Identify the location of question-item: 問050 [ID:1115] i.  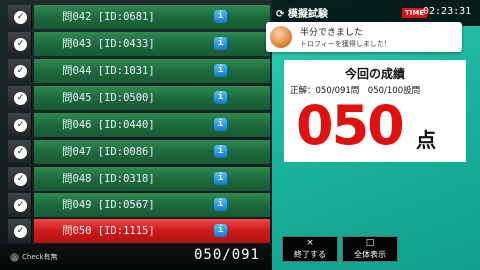
(152, 231).